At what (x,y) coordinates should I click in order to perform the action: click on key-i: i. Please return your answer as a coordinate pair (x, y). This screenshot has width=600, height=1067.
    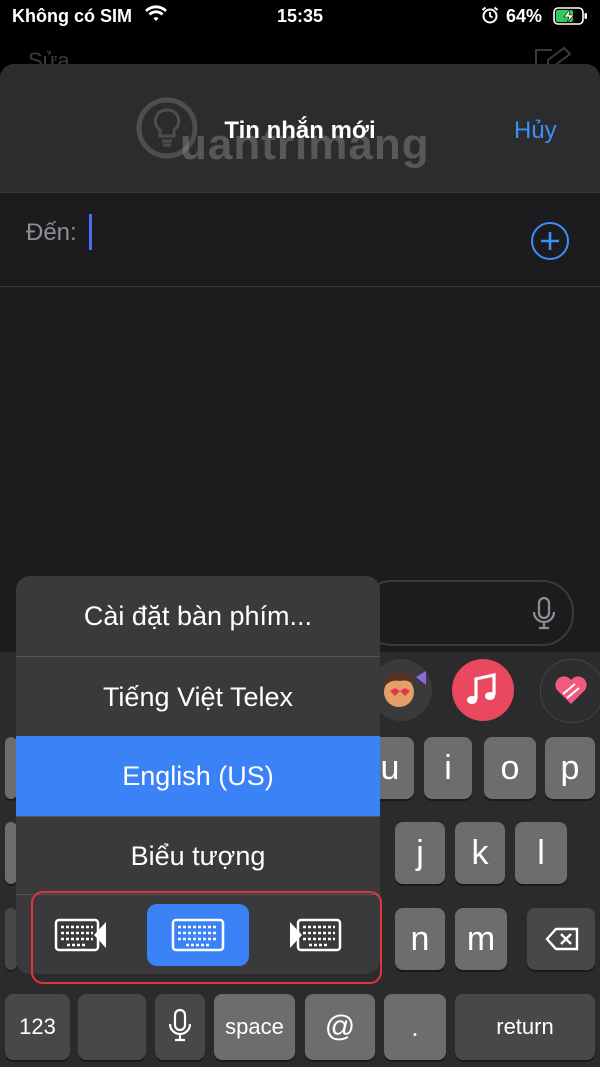
    Looking at the image, I should click on (448, 768).